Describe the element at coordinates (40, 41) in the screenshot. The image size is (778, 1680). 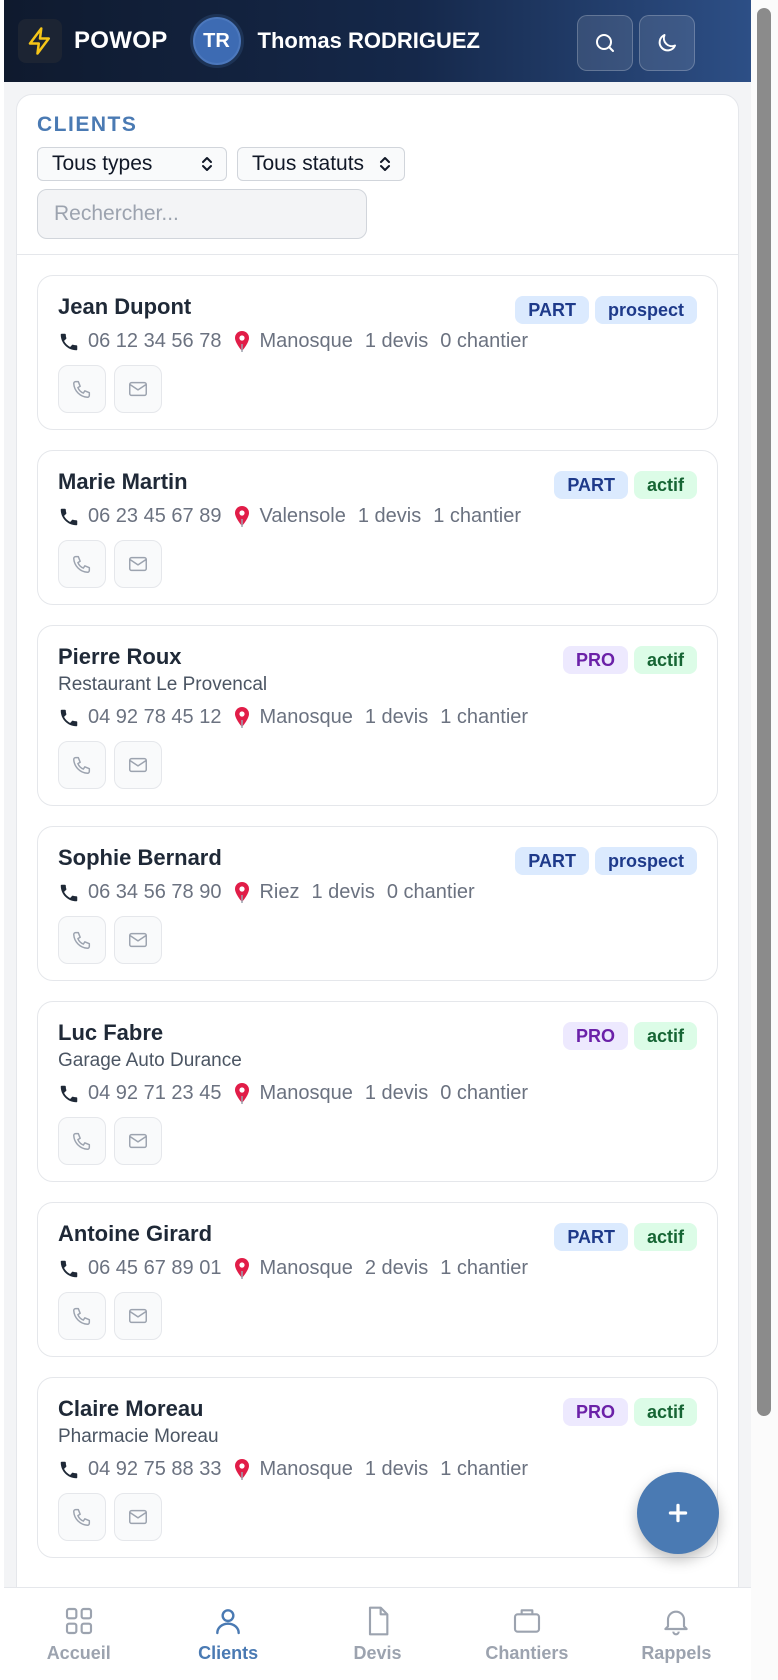
I see `lightning-icon` at that location.